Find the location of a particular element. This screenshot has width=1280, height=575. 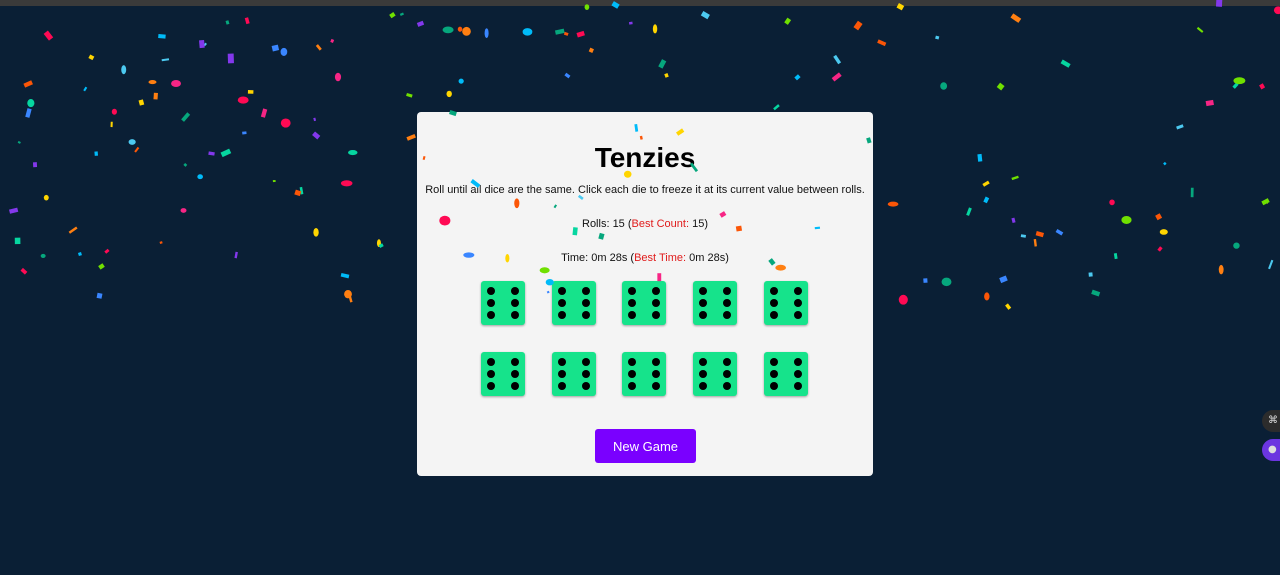

assistant-icon: ● is located at coordinates (1272, 449).